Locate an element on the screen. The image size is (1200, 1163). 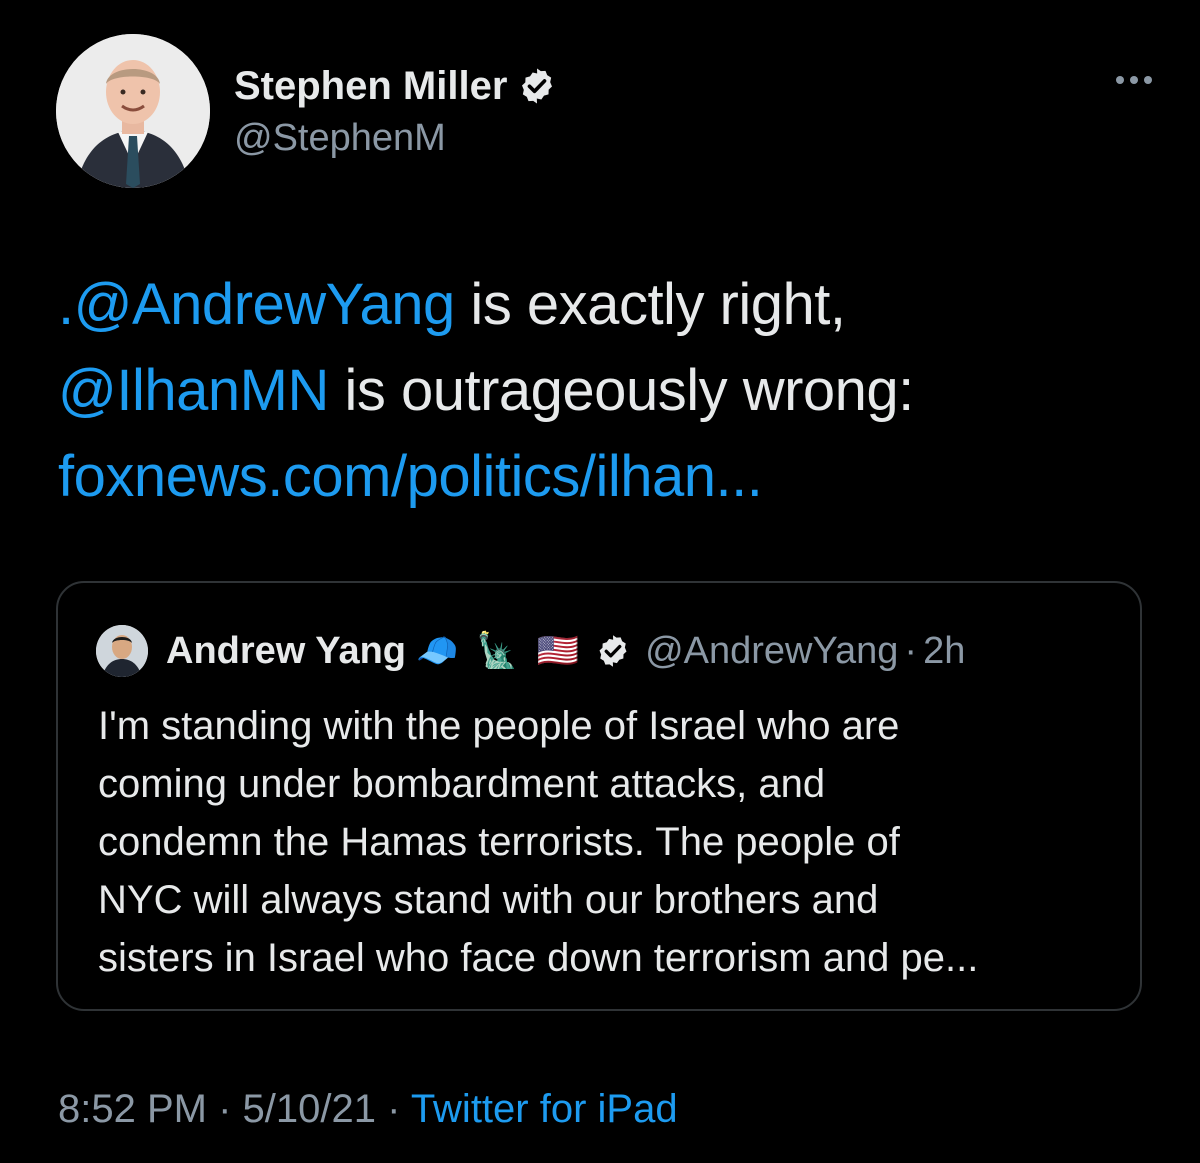
author-info: Stephen Miller @StephenM is located at coordinates (395, 112).